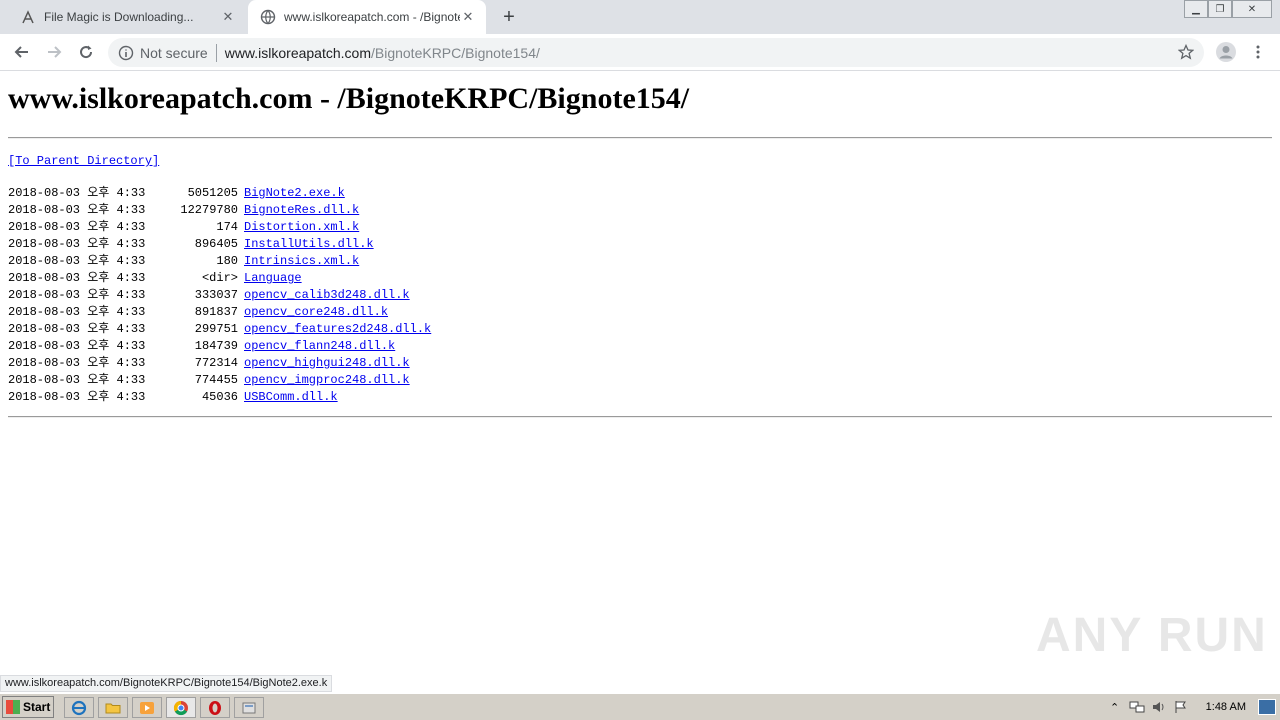 This screenshot has height=720, width=1280. I want to click on start-button: Start, so click(28, 707).